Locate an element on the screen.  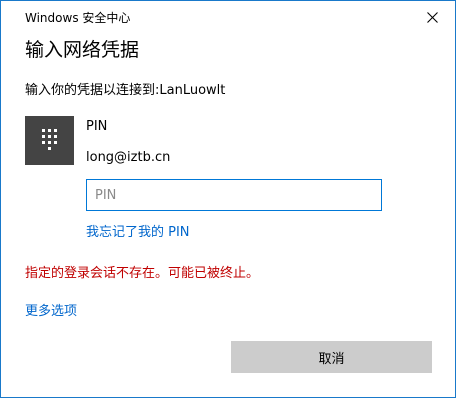
cancel-button: 取消 is located at coordinates (331, 357).